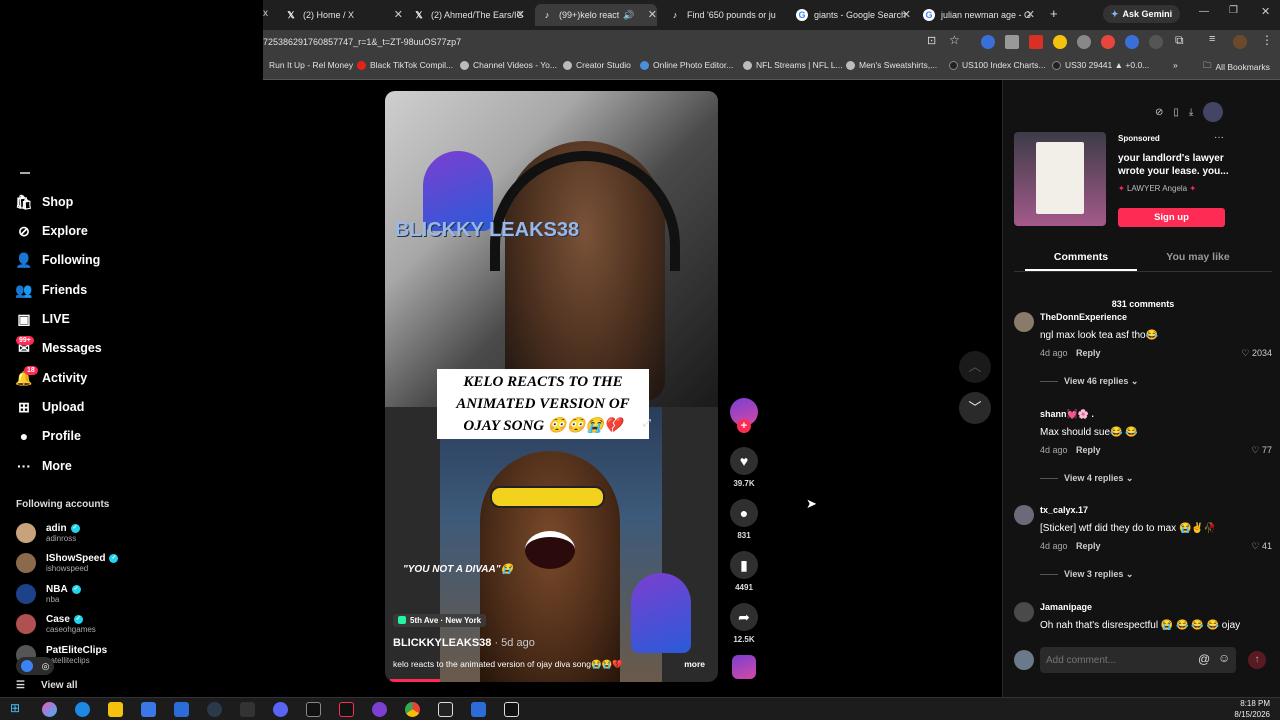  I want to click on tab-you-may-like: You may like, so click(1198, 257).